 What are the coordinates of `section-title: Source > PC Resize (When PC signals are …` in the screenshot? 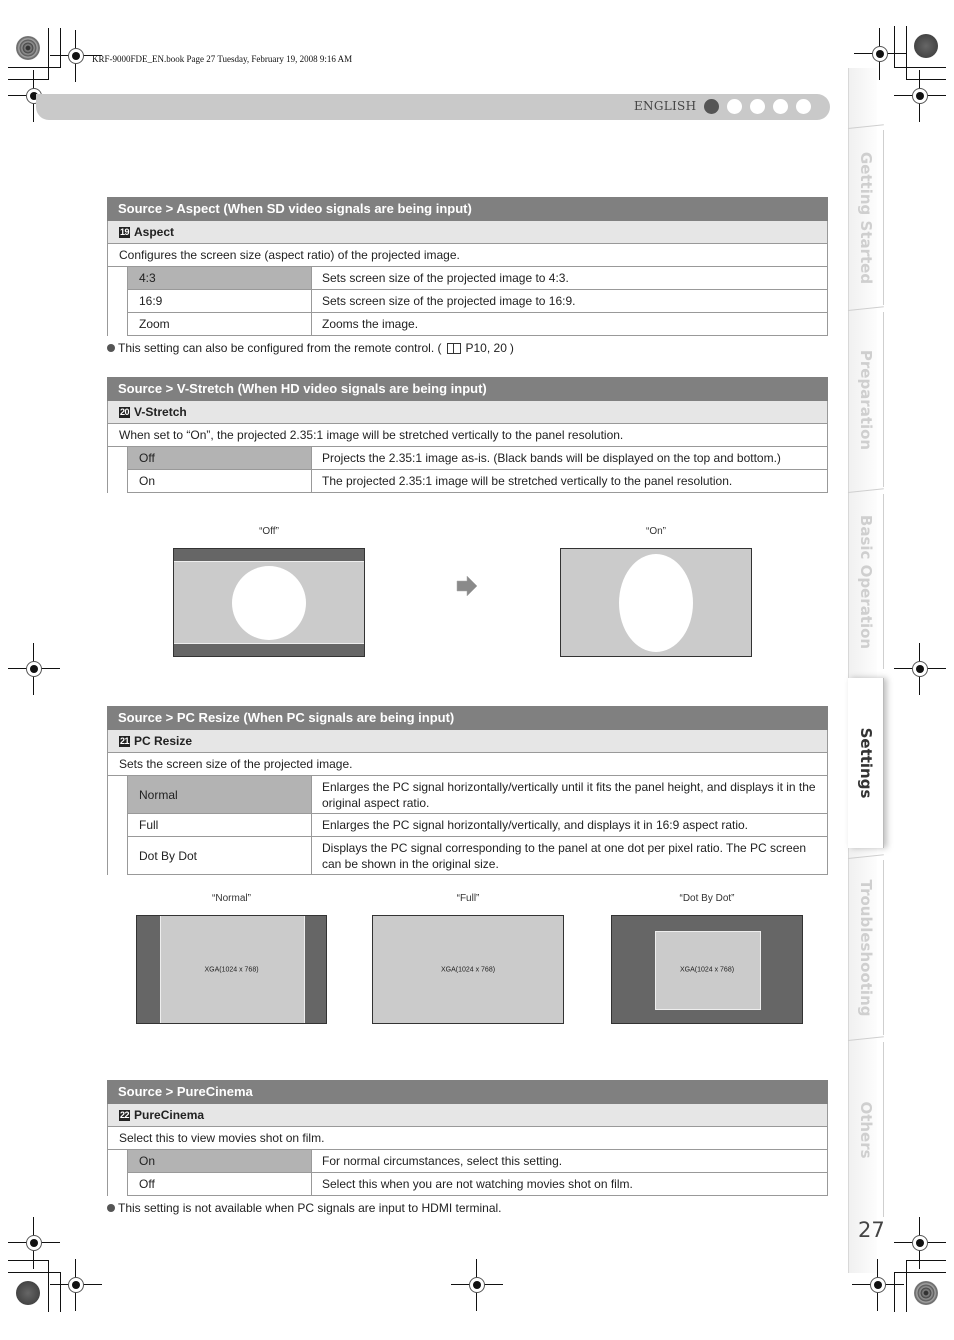 It's located at (467, 718).